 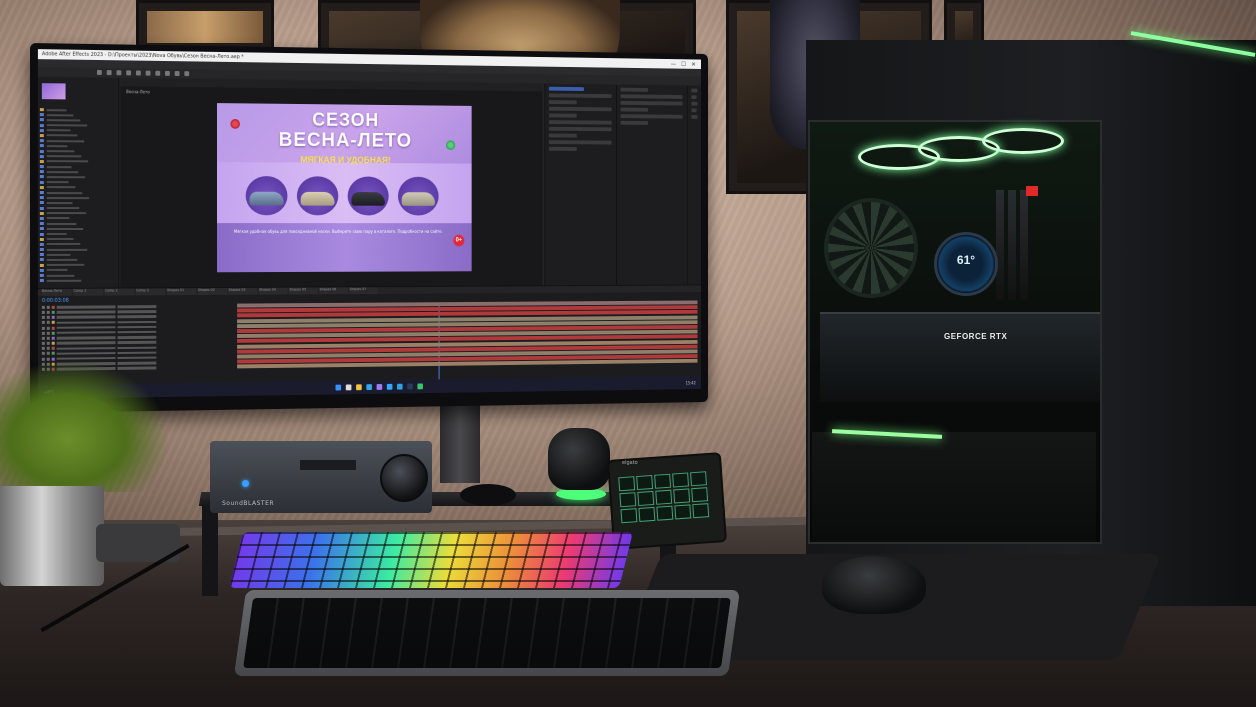 I want to click on timeline-tab: Shapes 03, so click(x=243, y=291).